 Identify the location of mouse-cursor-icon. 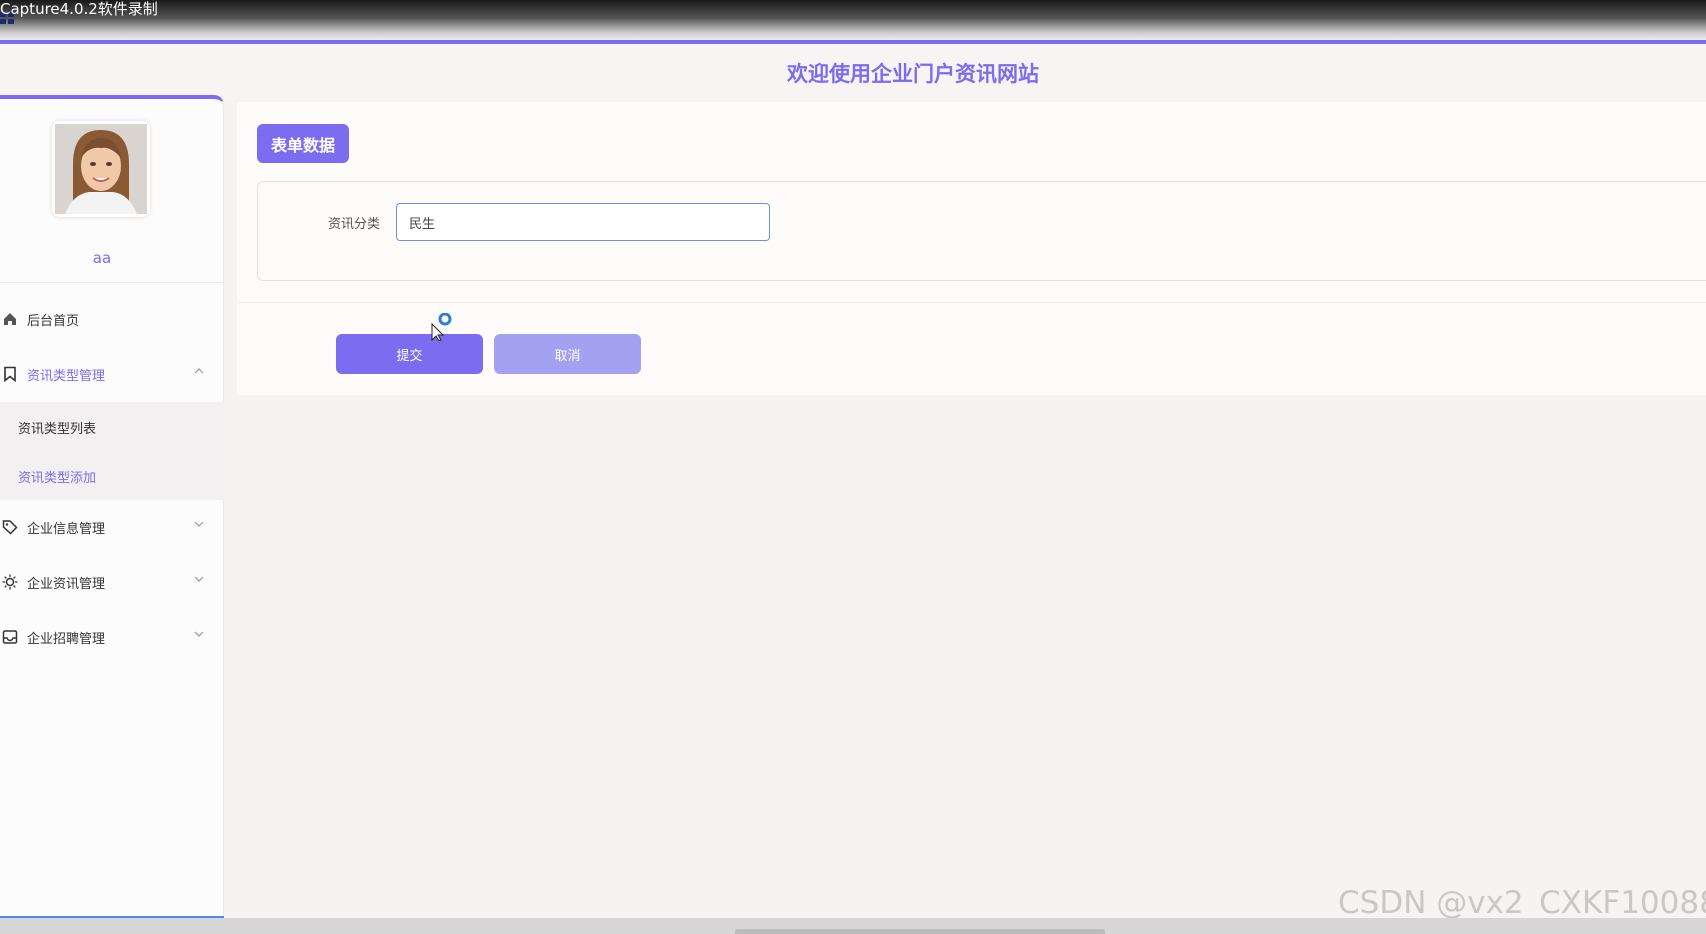
(441, 327).